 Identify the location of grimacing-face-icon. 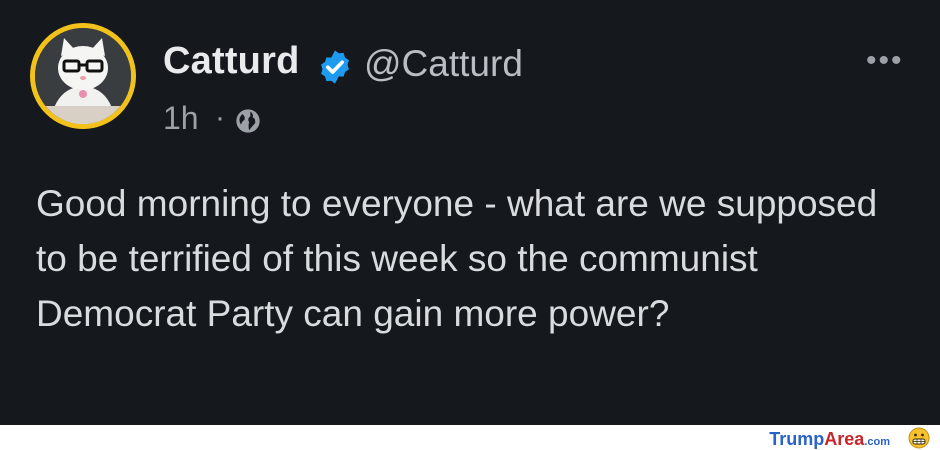
(919, 438).